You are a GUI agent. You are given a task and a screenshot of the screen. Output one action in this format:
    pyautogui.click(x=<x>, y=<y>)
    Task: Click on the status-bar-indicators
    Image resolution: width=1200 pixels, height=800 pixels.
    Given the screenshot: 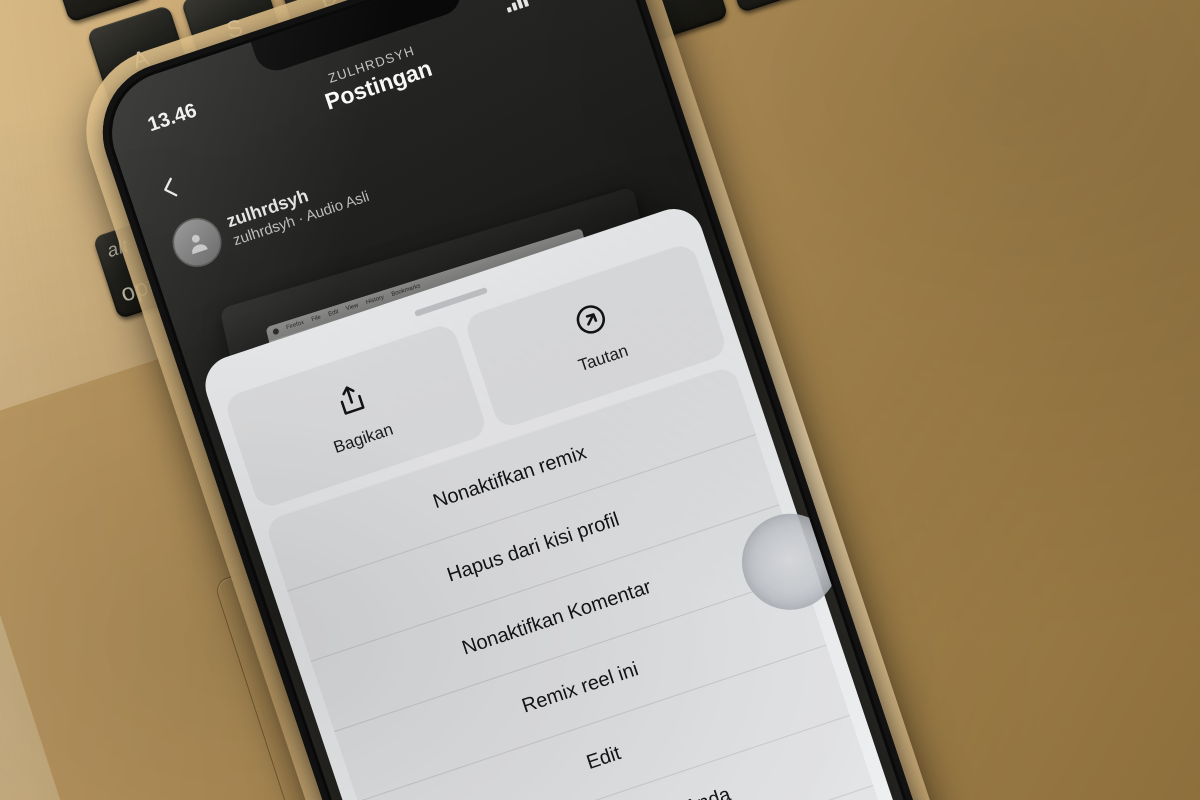 What is the action you would take?
    pyautogui.click(x=546, y=8)
    